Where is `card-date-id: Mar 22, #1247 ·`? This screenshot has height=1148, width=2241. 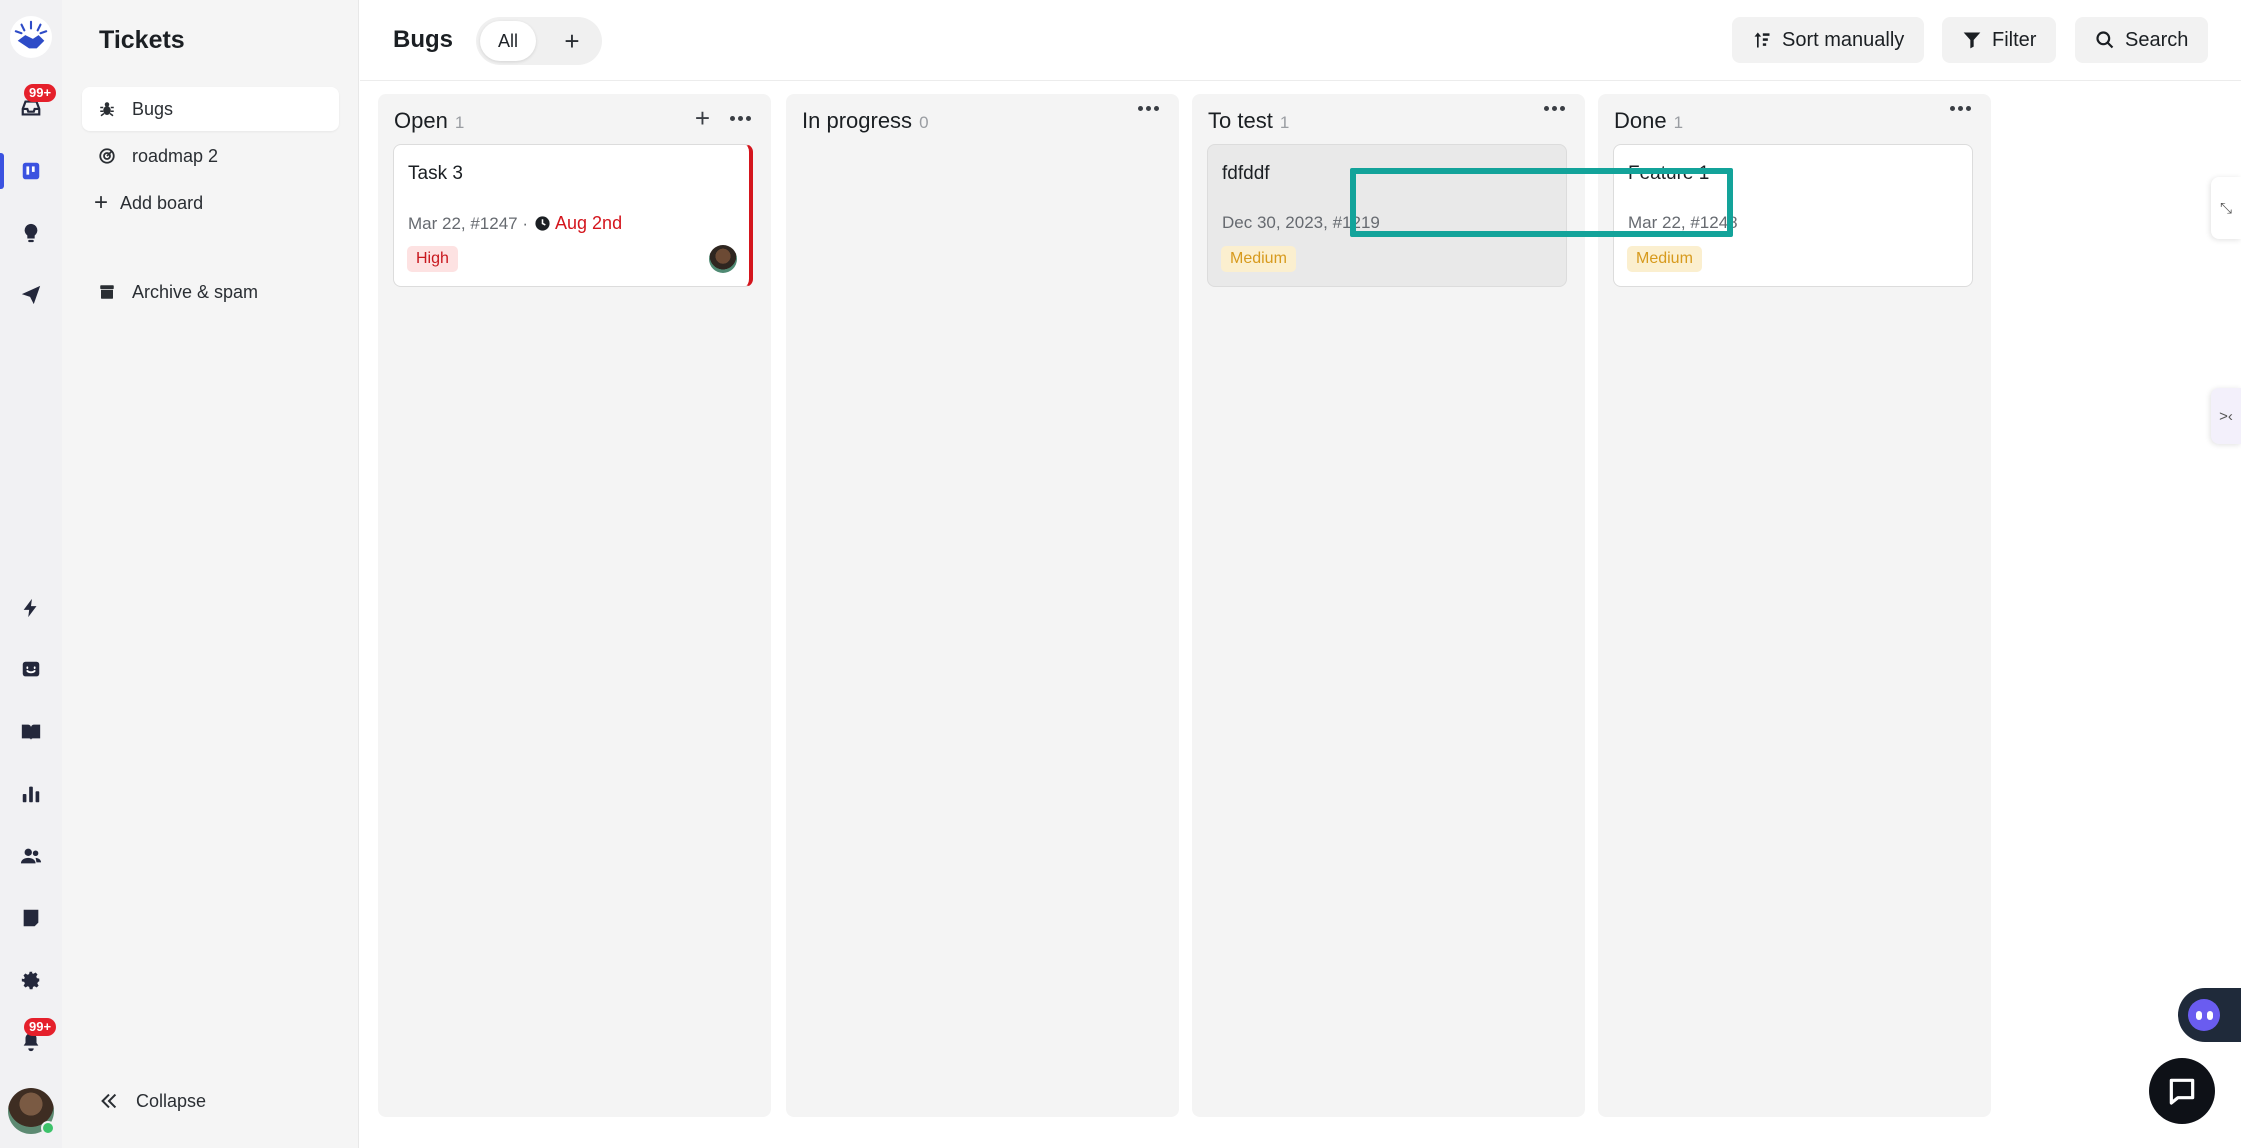
card-date-id: Mar 22, #1247 · is located at coordinates (468, 223).